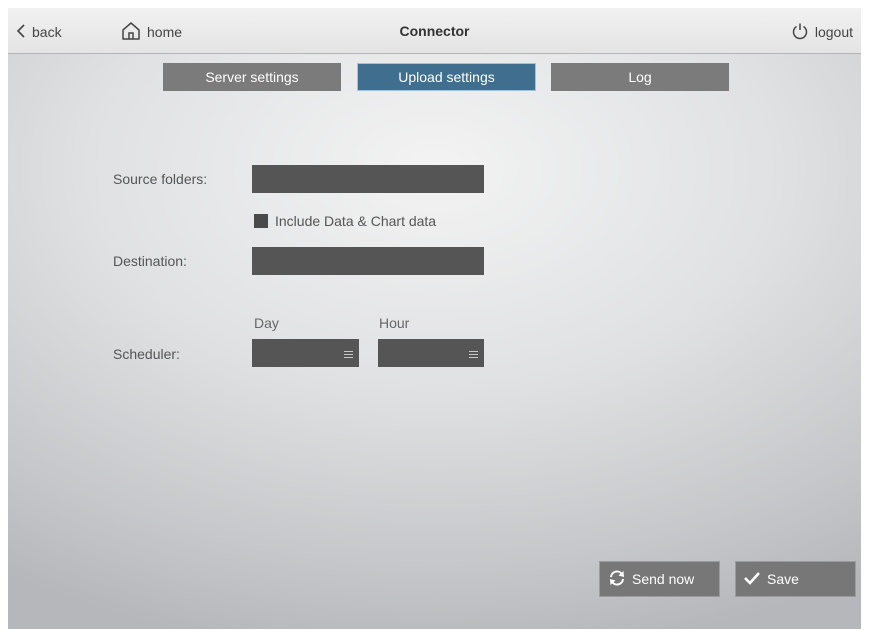  What do you see at coordinates (752, 579) in the screenshot?
I see `checkmark-icon` at bounding box center [752, 579].